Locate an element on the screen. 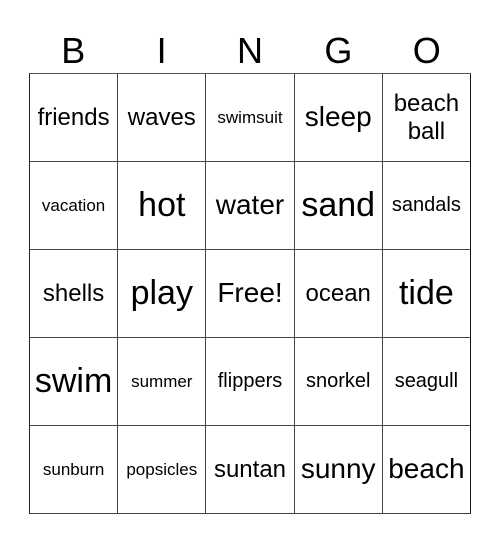 The height and width of the screenshot is (544, 500). bingo-header: B I N G O is located at coordinates (250, 50).